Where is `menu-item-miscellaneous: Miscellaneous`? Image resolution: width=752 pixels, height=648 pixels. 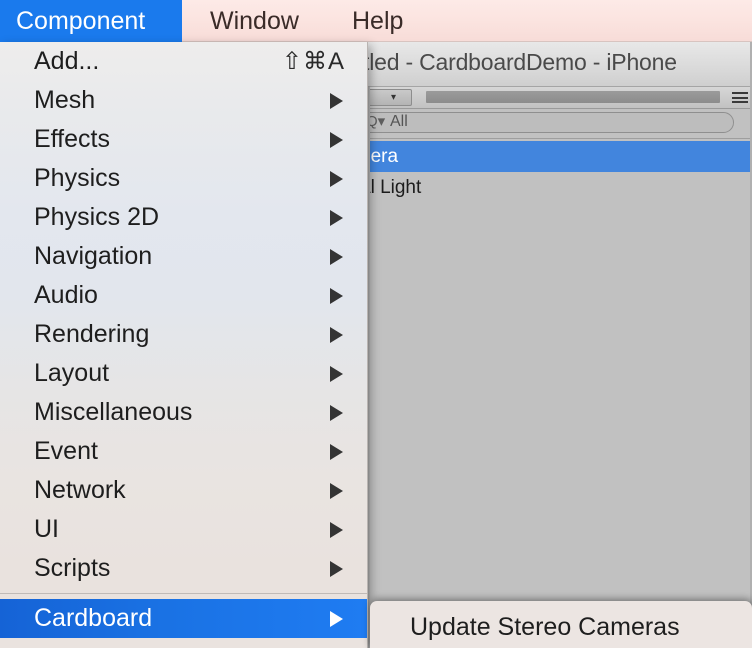 menu-item-miscellaneous: Miscellaneous is located at coordinates (183, 412).